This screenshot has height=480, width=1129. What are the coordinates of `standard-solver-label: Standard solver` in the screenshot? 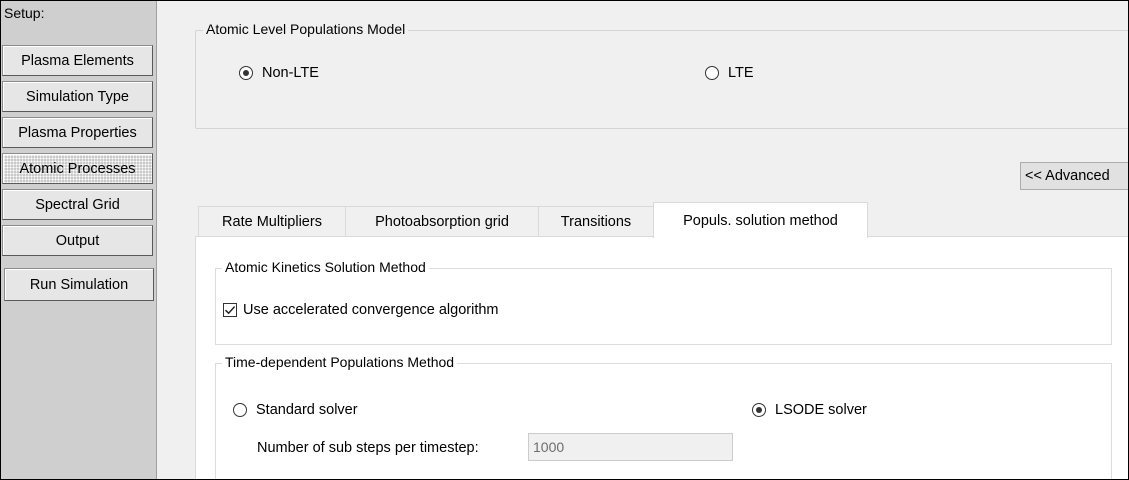 It's located at (307, 410).